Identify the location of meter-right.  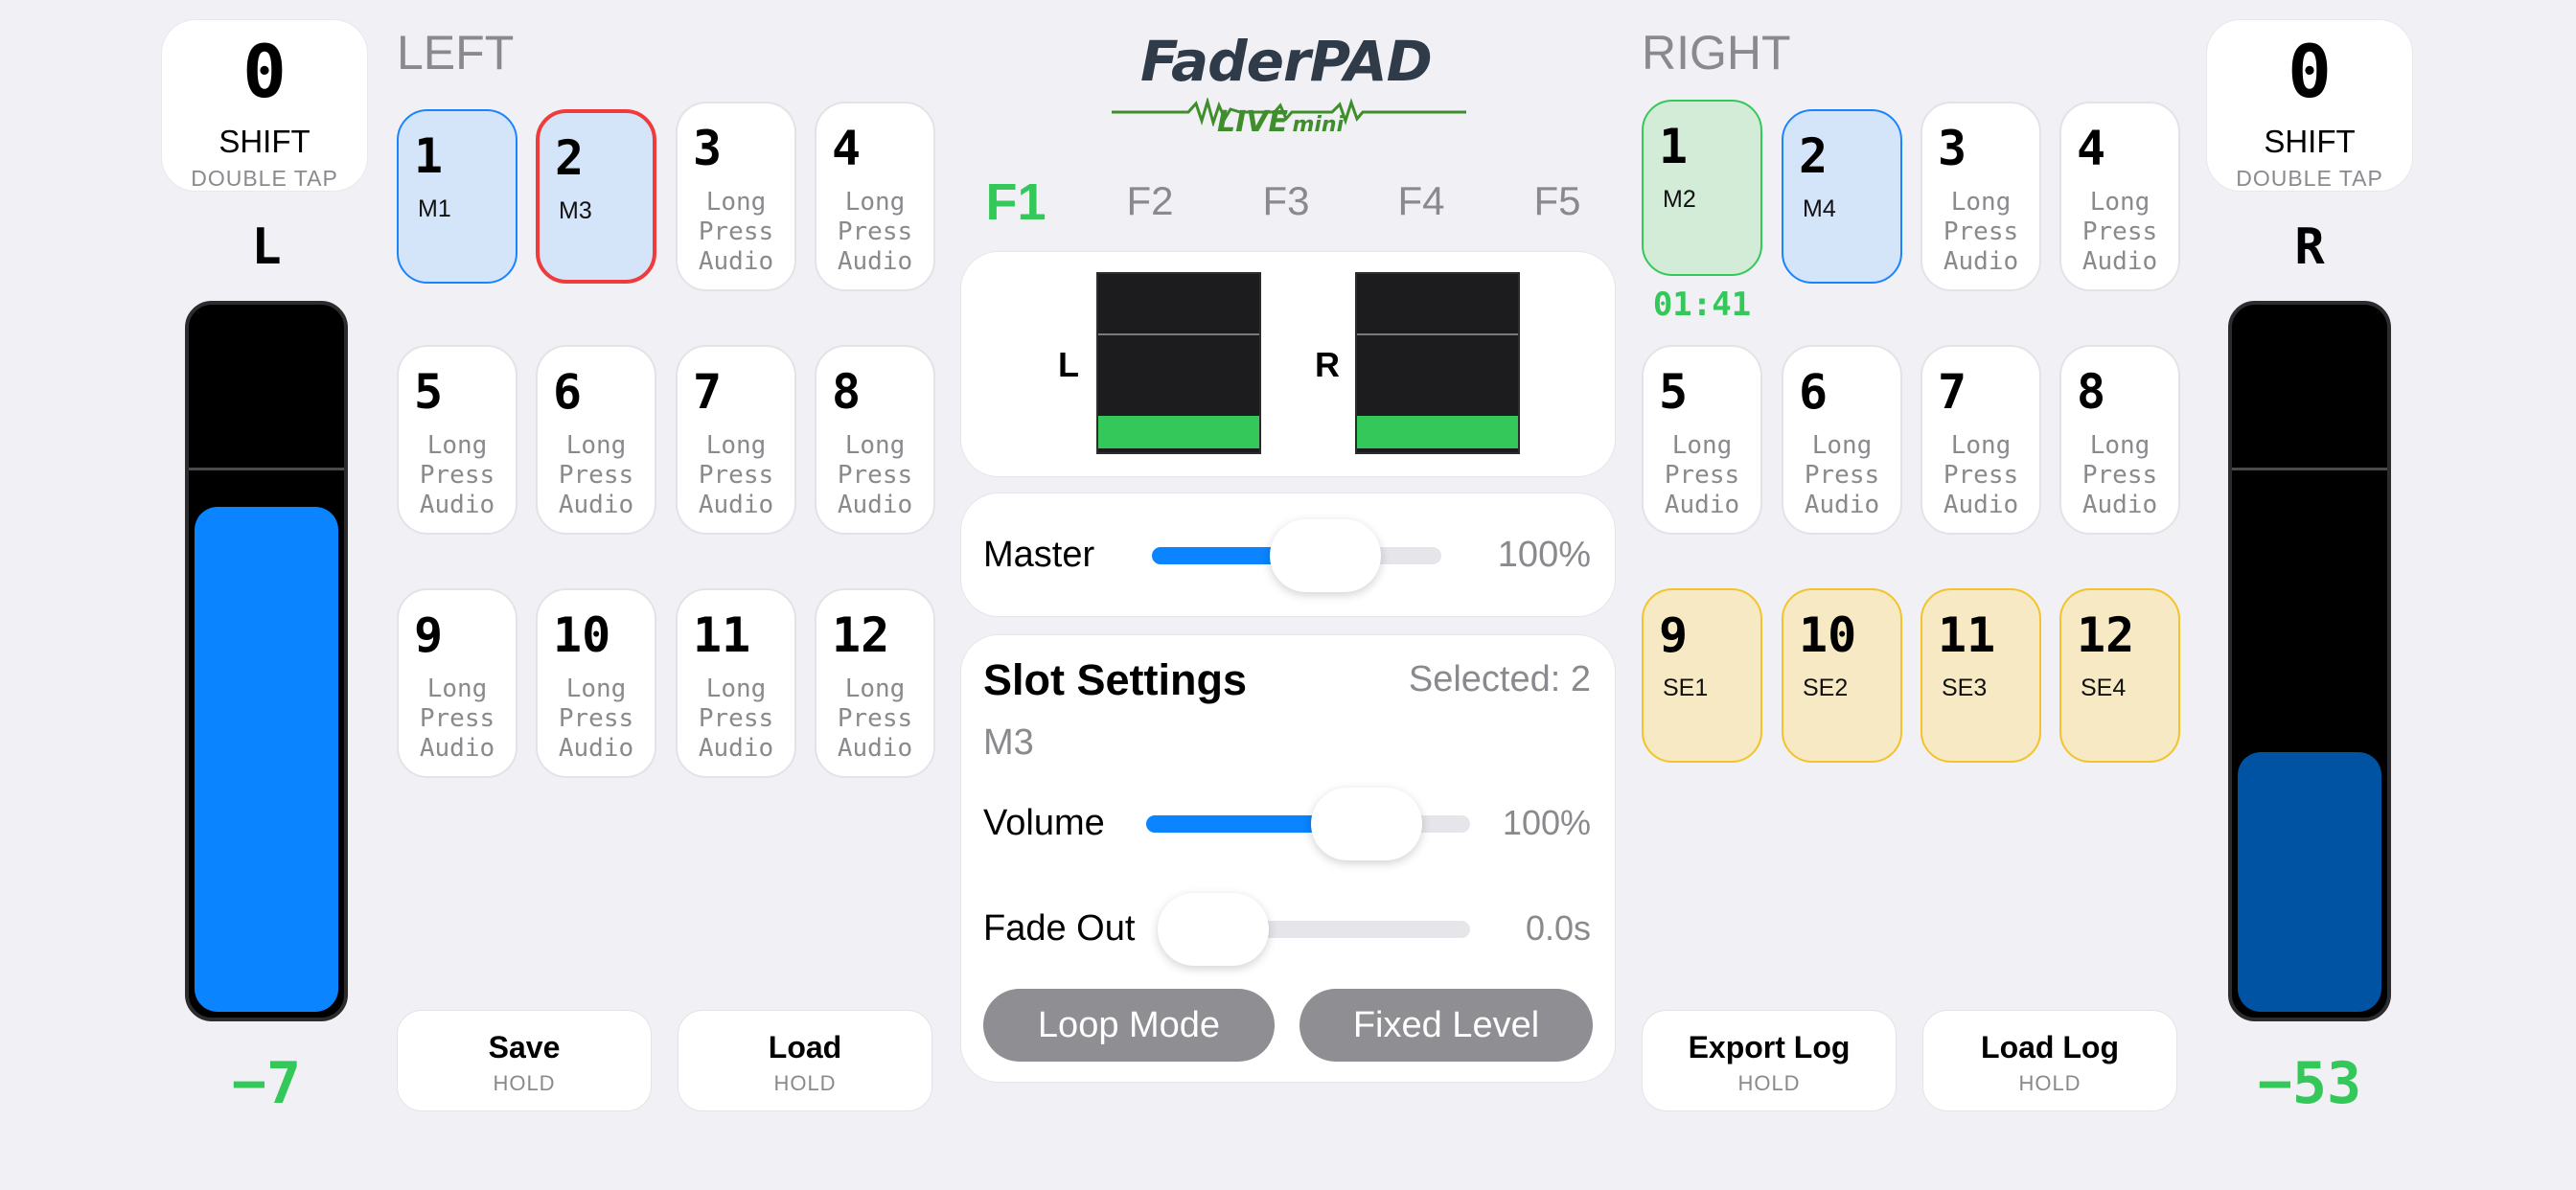
(1437, 363).